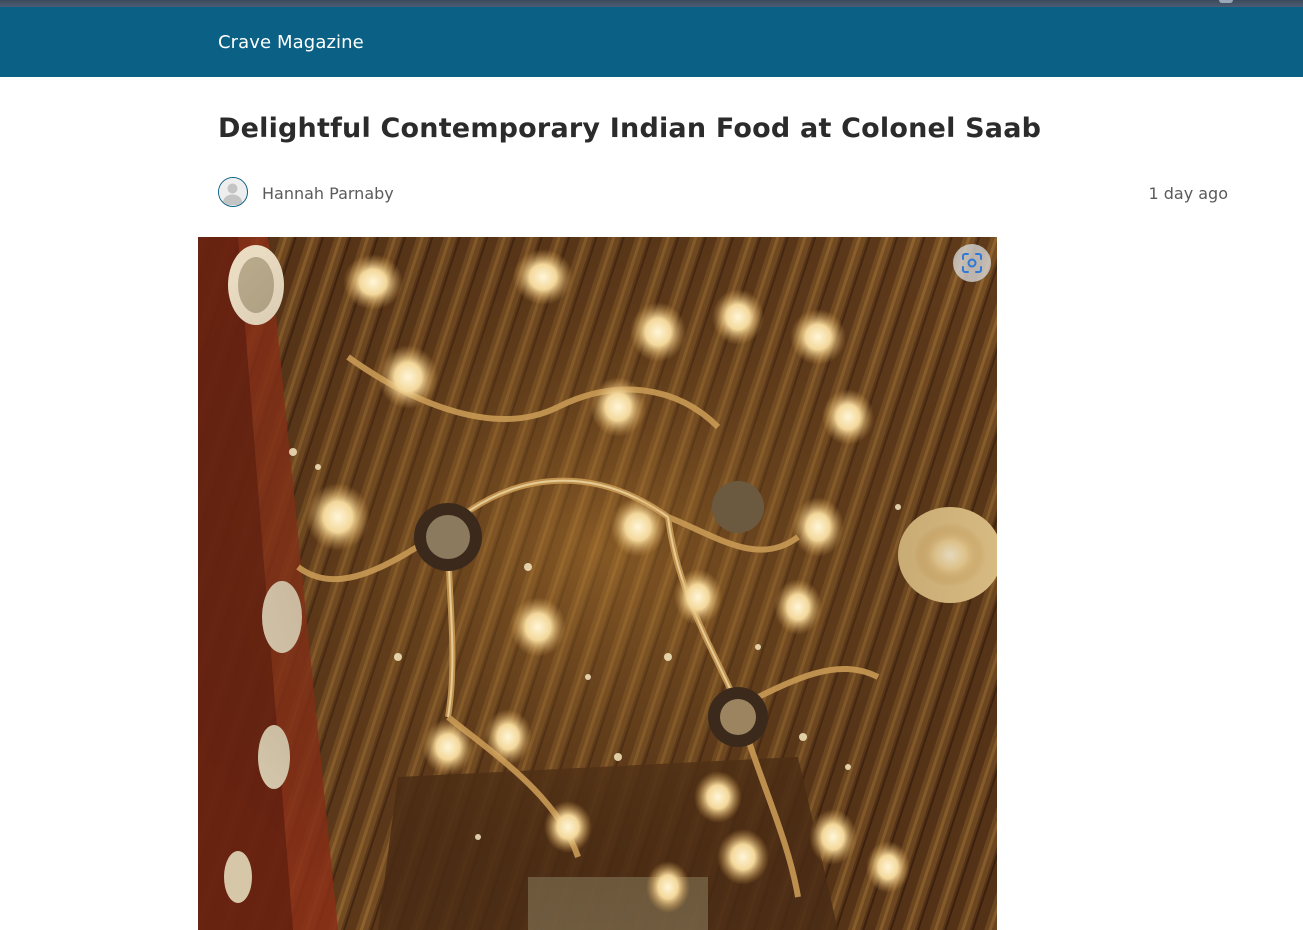 The width and height of the screenshot is (1303, 930). I want to click on browser-strip-glint, so click(1226, 1).